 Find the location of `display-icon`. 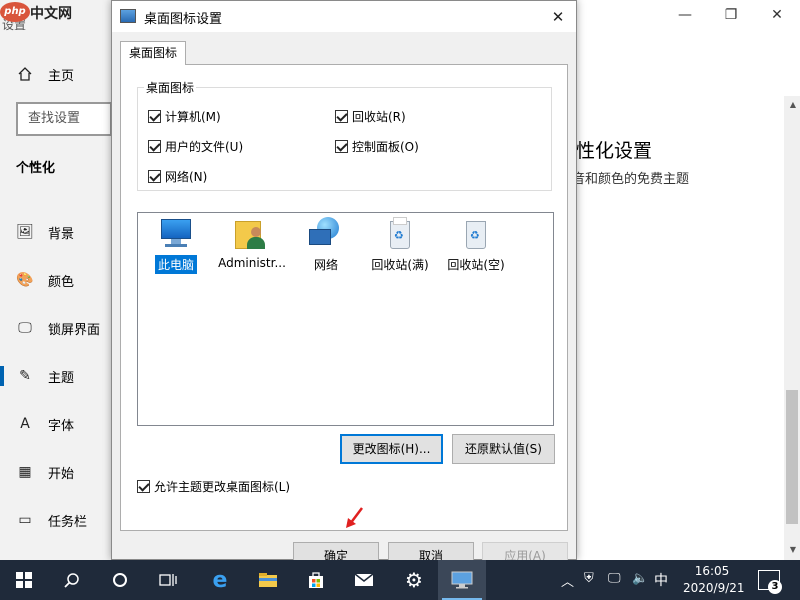

display-icon is located at coordinates (462, 580).